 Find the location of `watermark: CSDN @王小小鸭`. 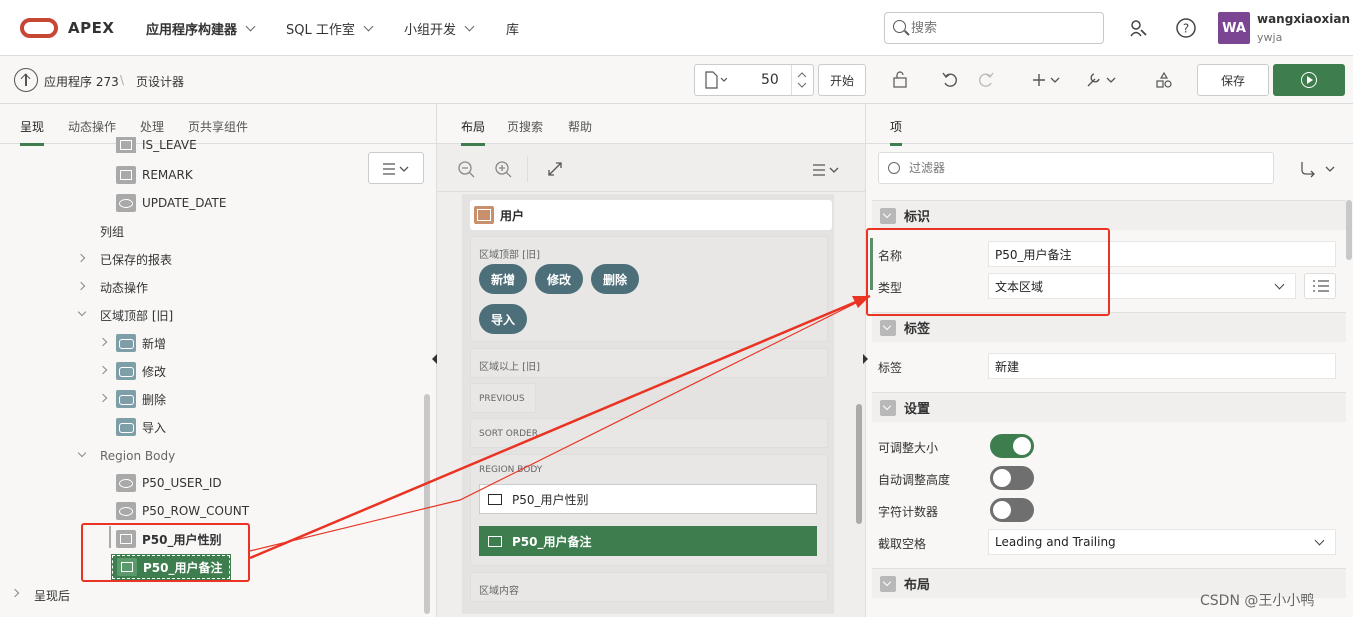

watermark: CSDN @王小小鸭 is located at coordinates (1257, 601).